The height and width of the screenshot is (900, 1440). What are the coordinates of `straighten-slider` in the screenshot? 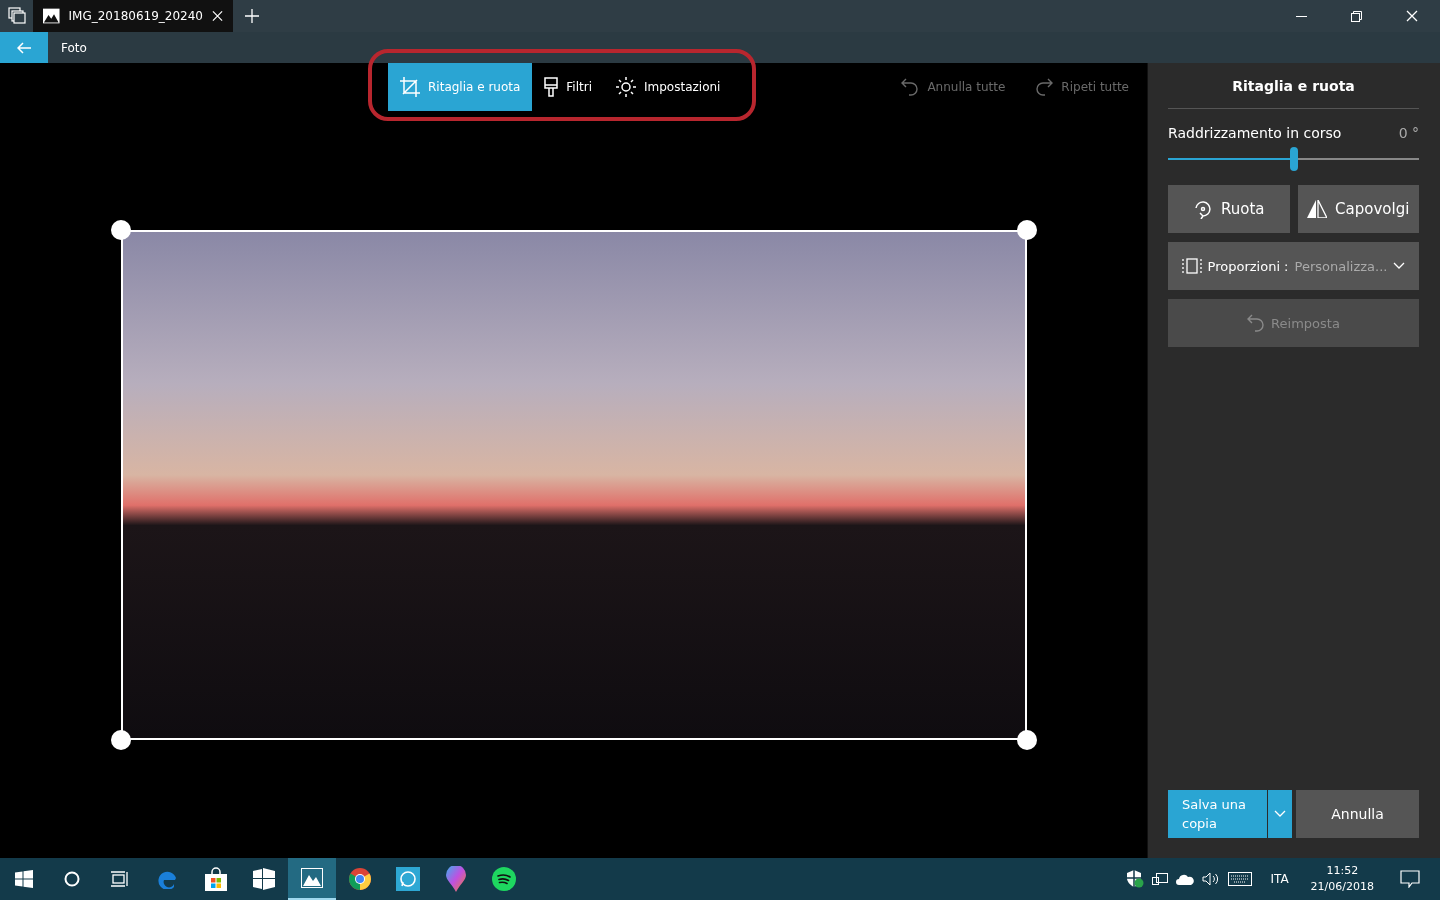 It's located at (1293, 159).